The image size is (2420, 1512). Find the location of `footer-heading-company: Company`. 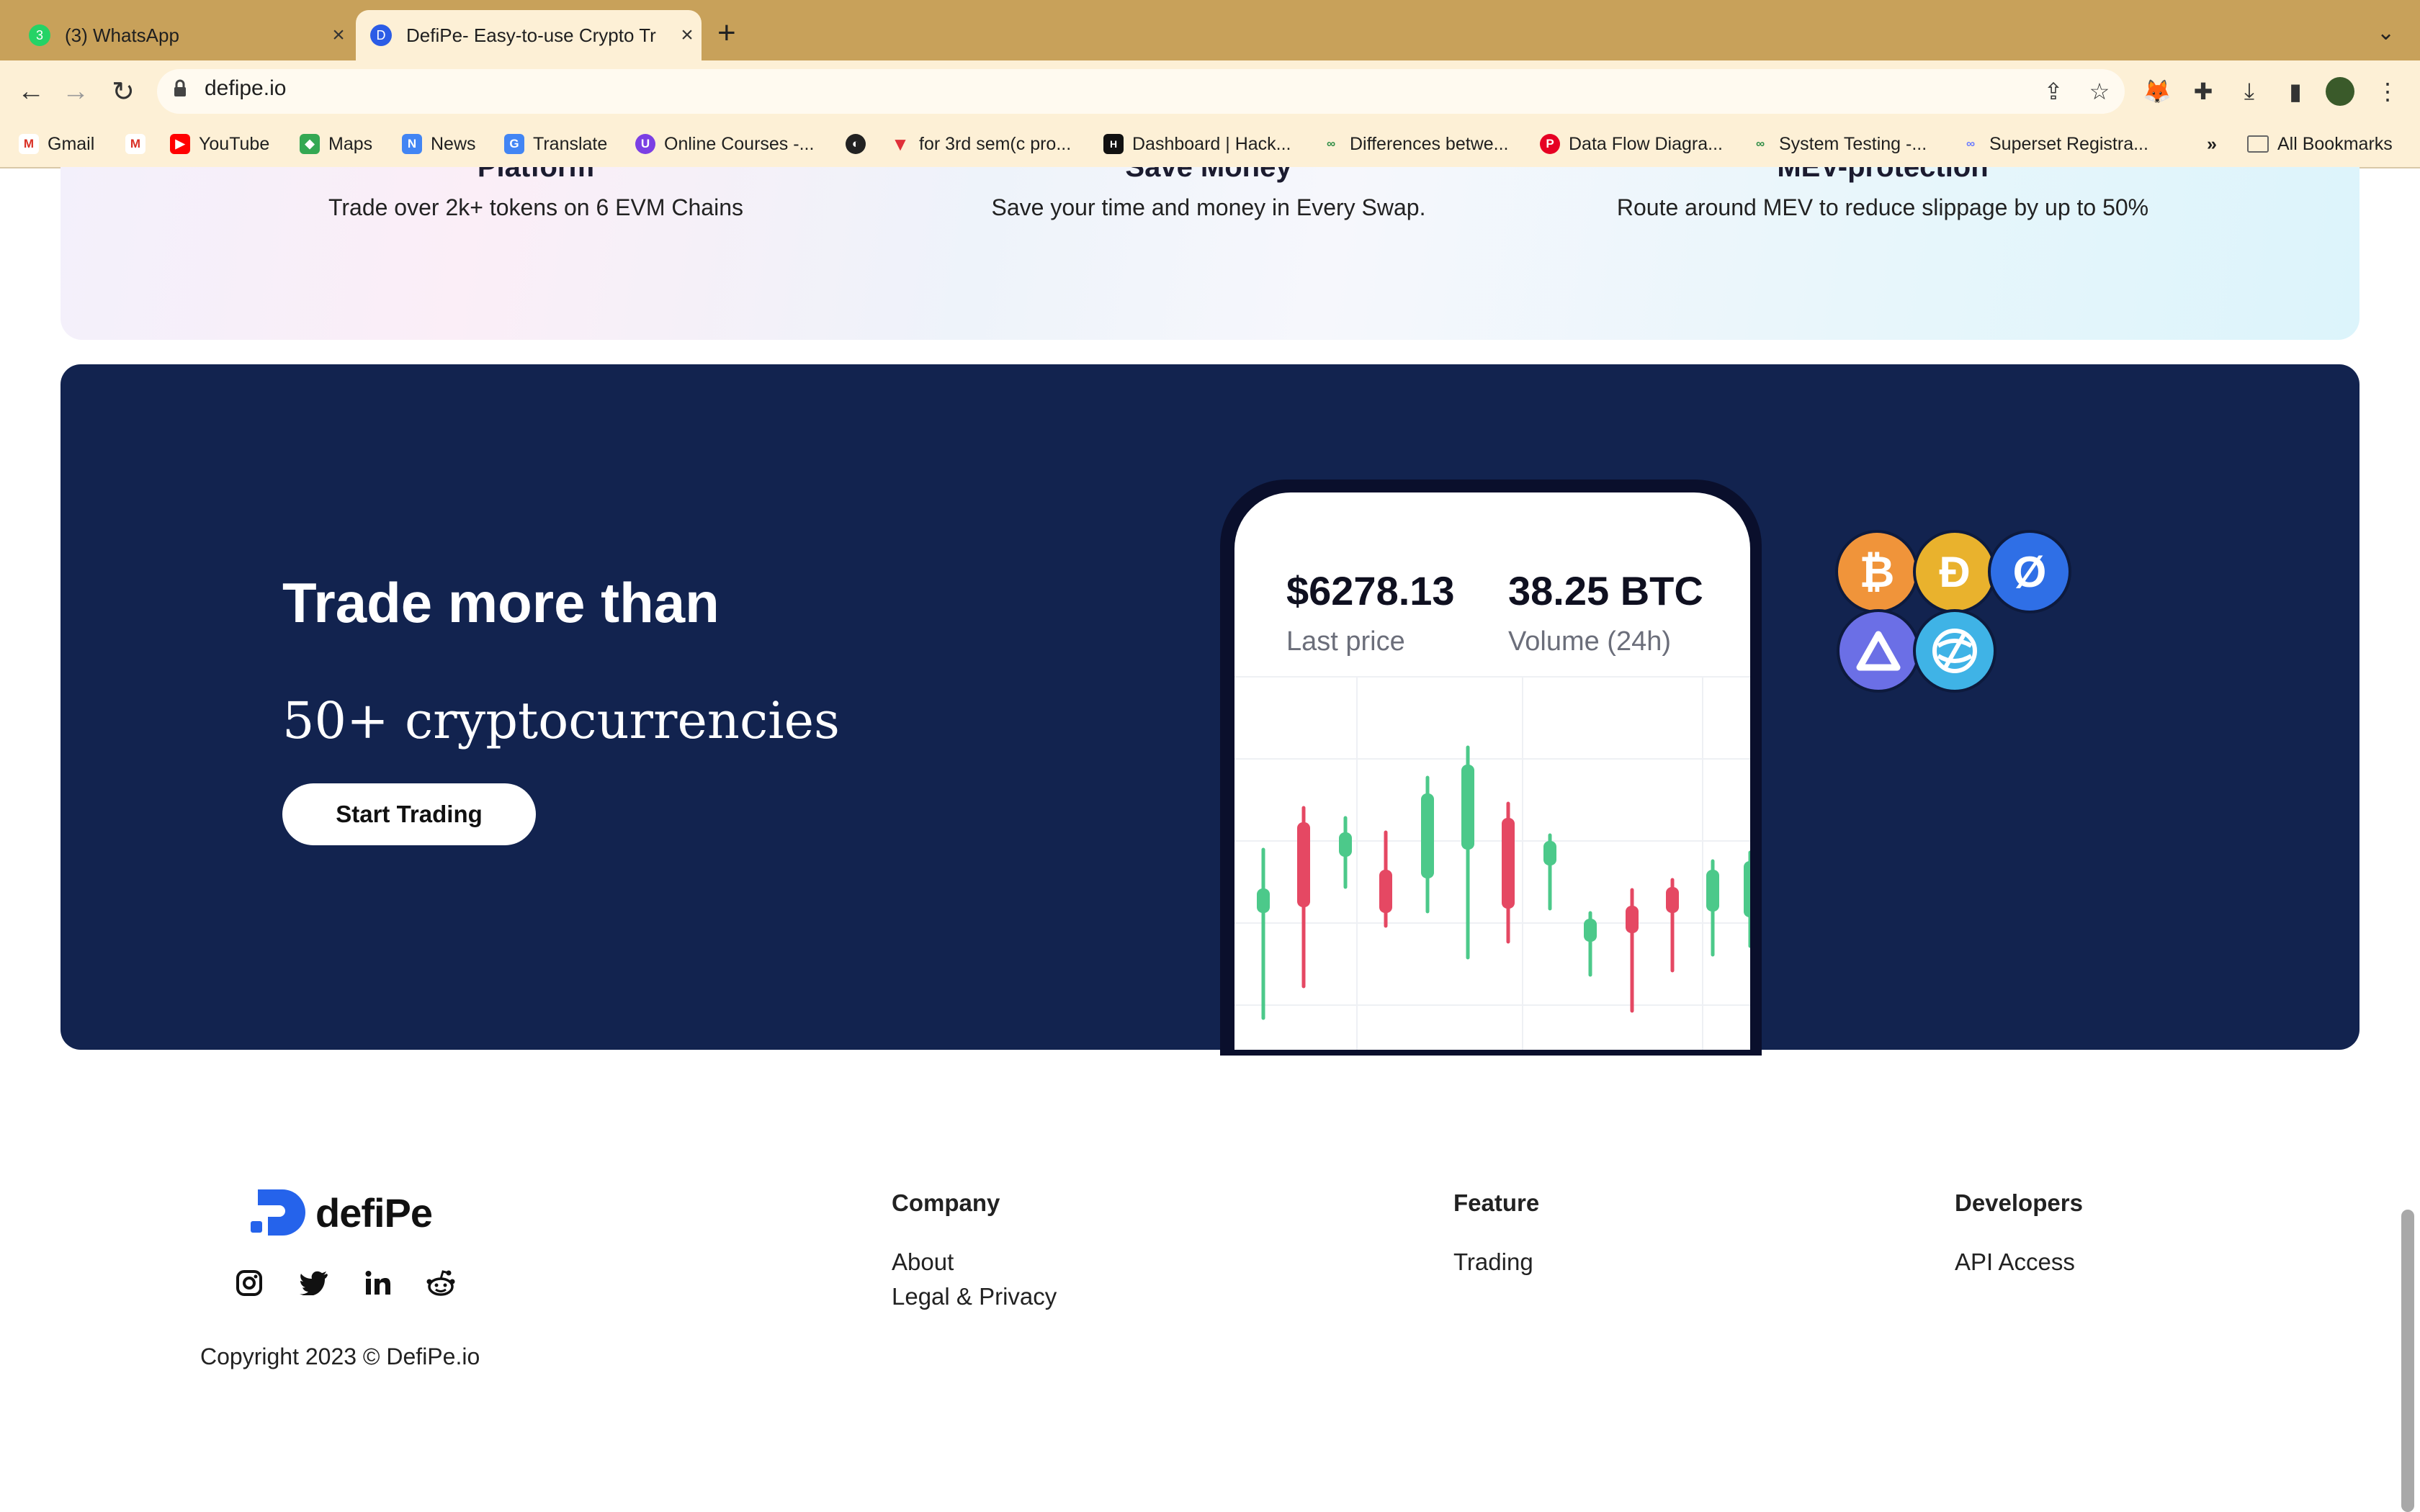

footer-heading-company: Company is located at coordinates (946, 1202).